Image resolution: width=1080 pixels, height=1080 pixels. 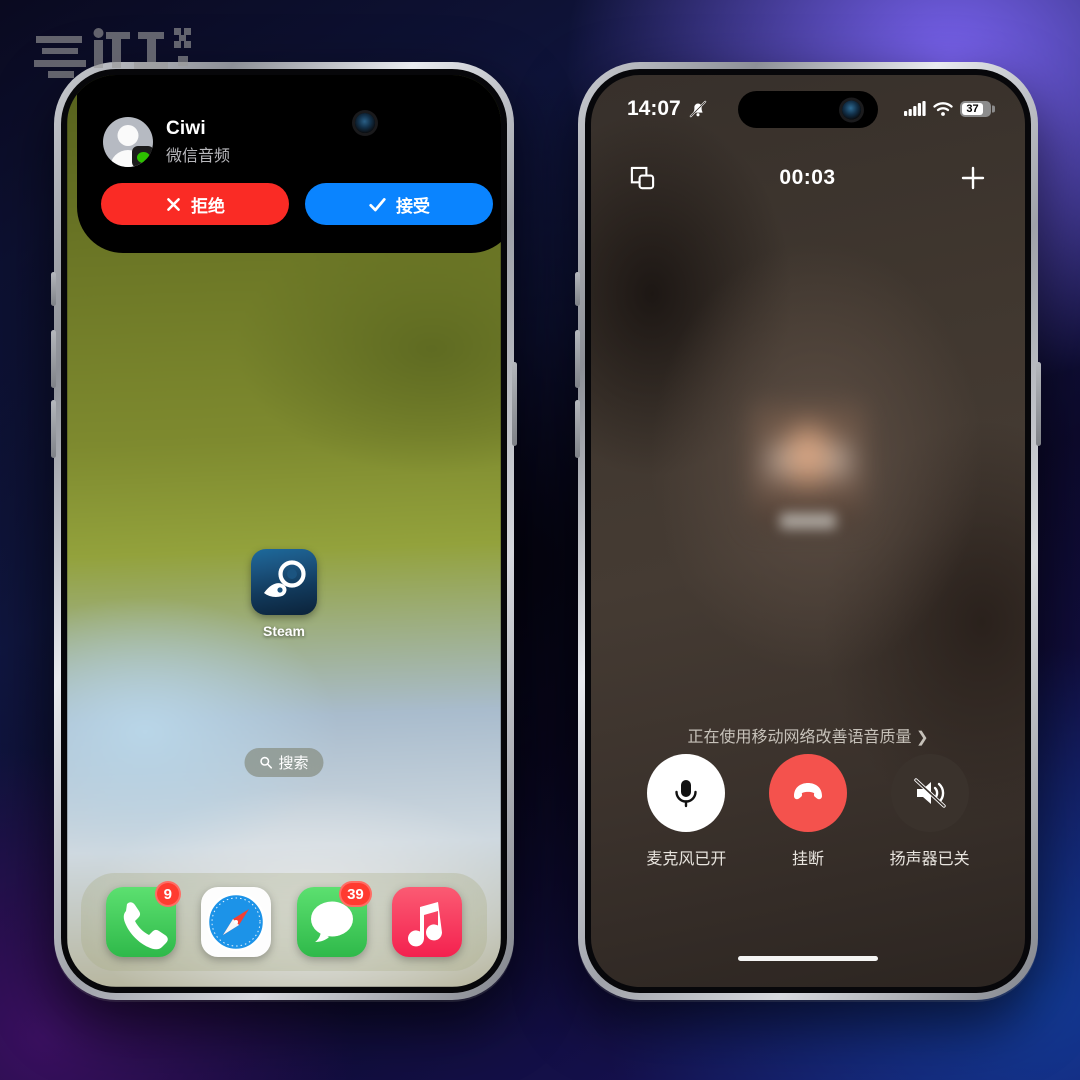 What do you see at coordinates (577, 359) in the screenshot?
I see `right-phone-volume-up` at bounding box center [577, 359].